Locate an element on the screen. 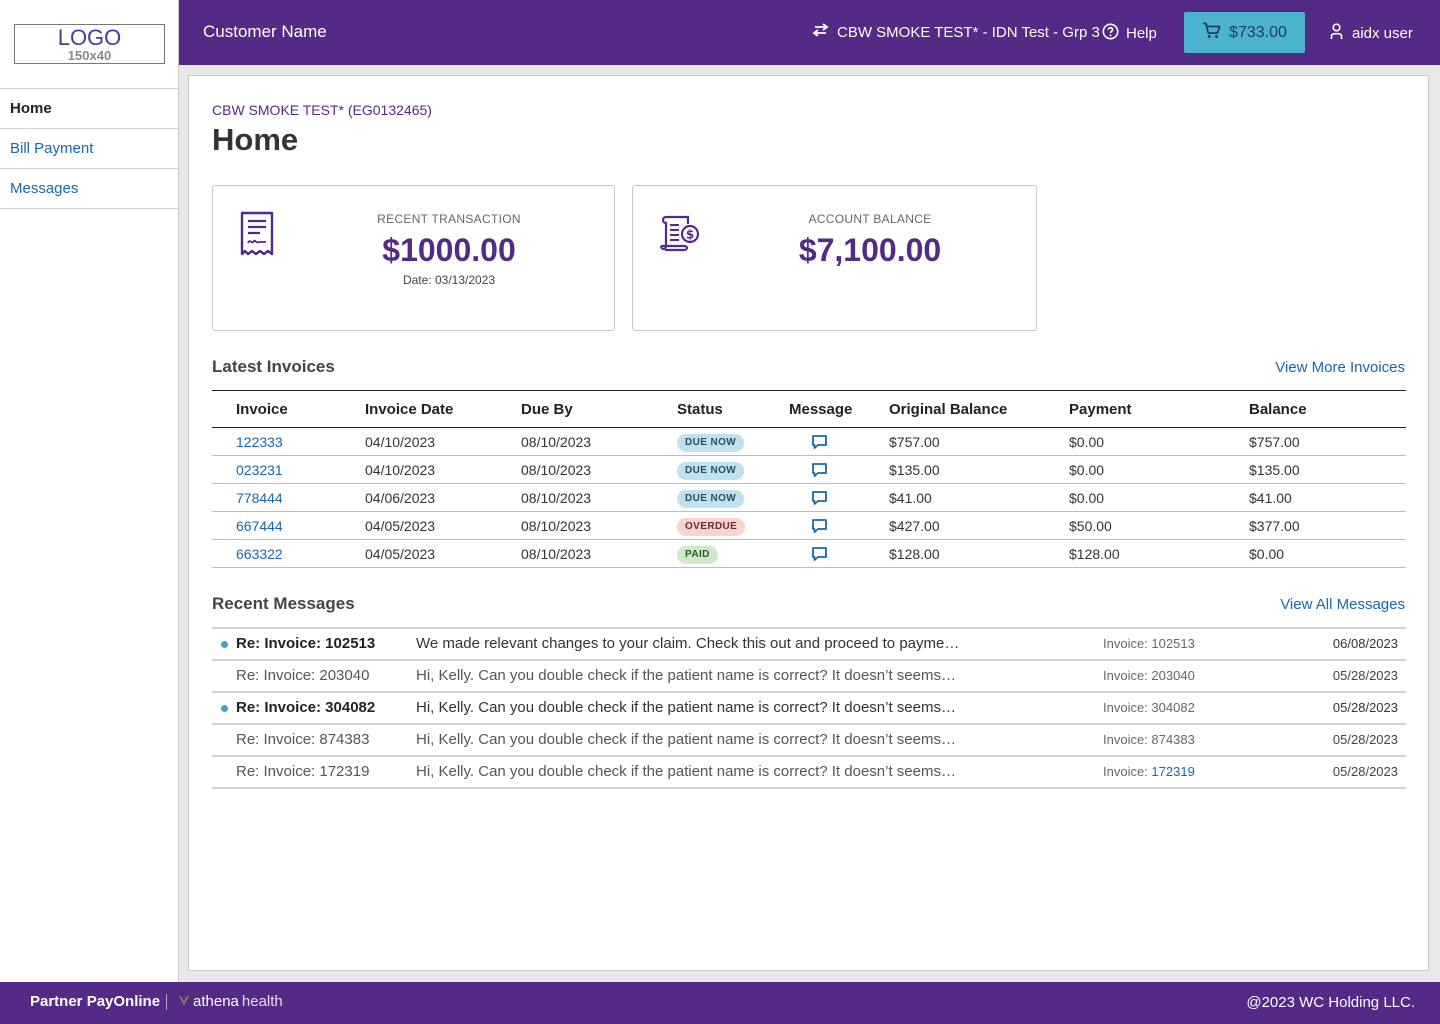  sidebar-item-messages: Messages is located at coordinates (89, 189).